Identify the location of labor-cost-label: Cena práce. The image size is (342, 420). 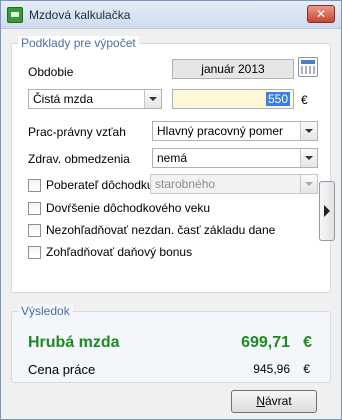
(62, 369).